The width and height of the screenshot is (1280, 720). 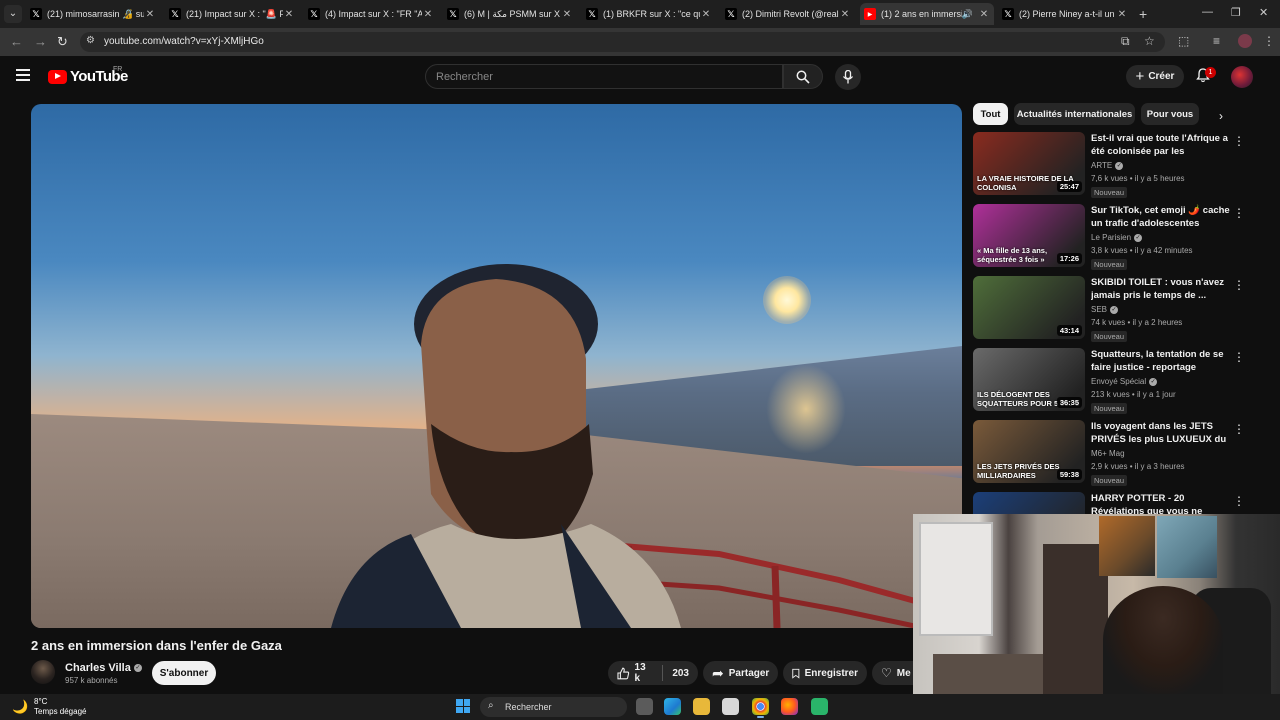 I want to click on browser-tab: 𝕏 (2) Pierre Niney a-t-il un ✕, so click(x=1065, y=14).